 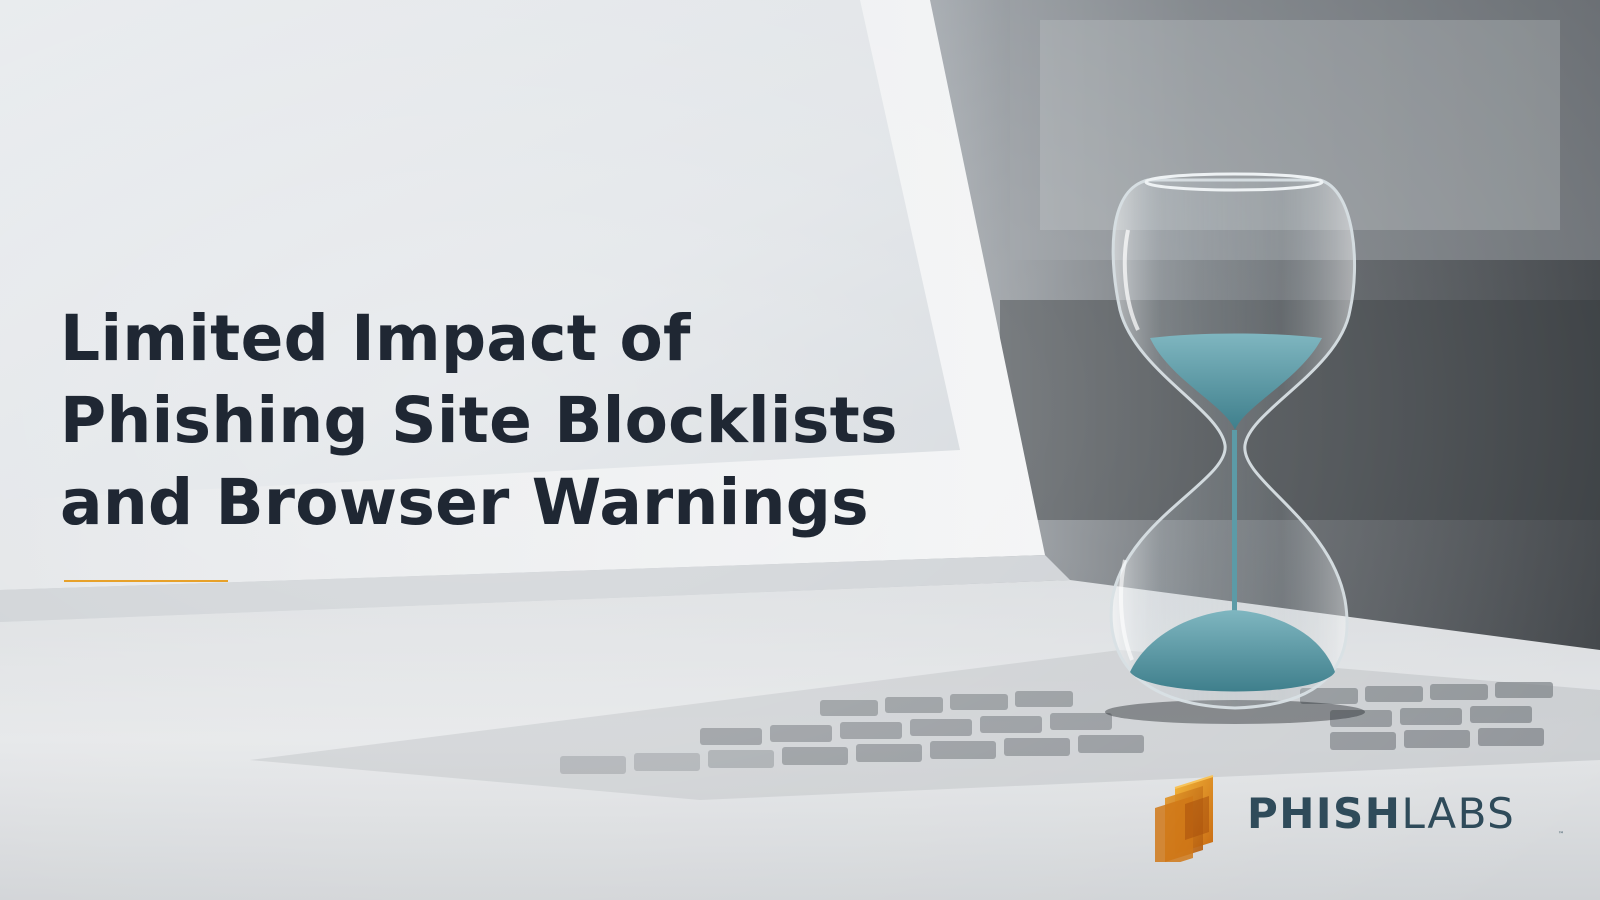 I want to click on brand-wordmark: PHISHLABS, so click(x=1381, y=814).